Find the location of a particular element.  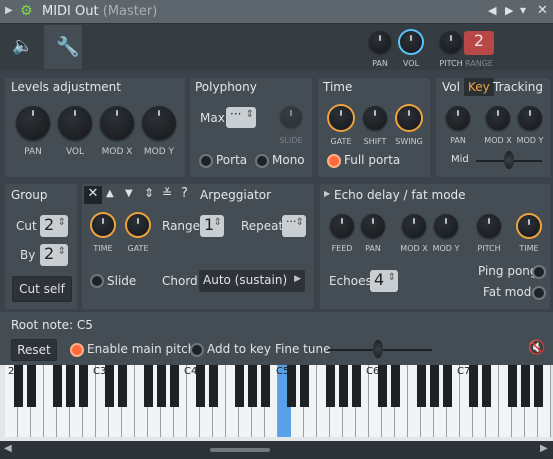

time-gate-label: GATE is located at coordinates (341, 141).